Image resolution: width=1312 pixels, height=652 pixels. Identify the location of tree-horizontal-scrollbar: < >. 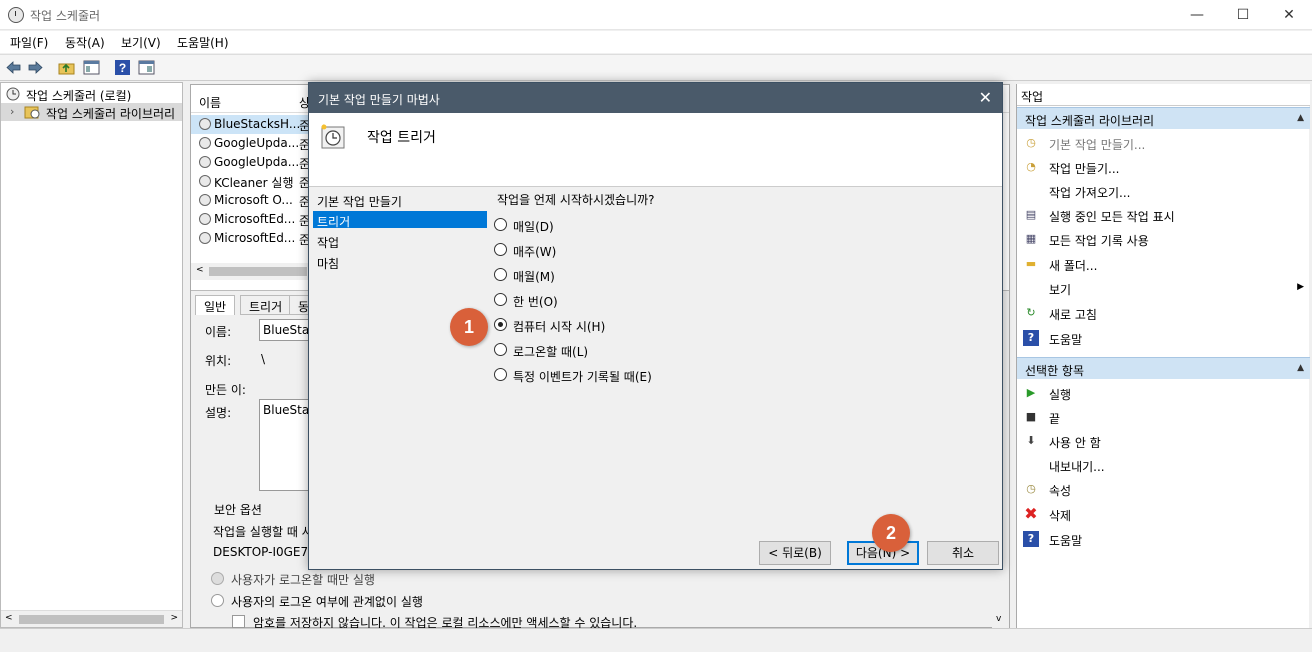
(91, 618).